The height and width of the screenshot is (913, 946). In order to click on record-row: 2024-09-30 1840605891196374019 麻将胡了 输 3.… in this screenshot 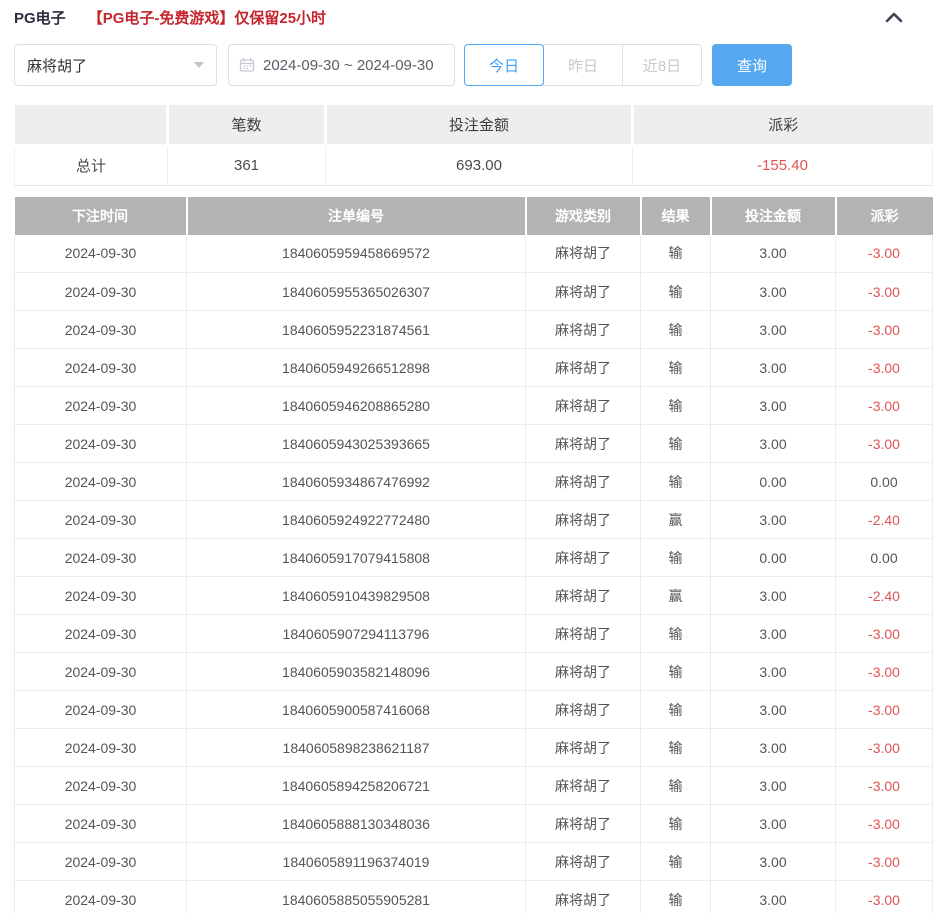, I will do `click(473, 861)`.